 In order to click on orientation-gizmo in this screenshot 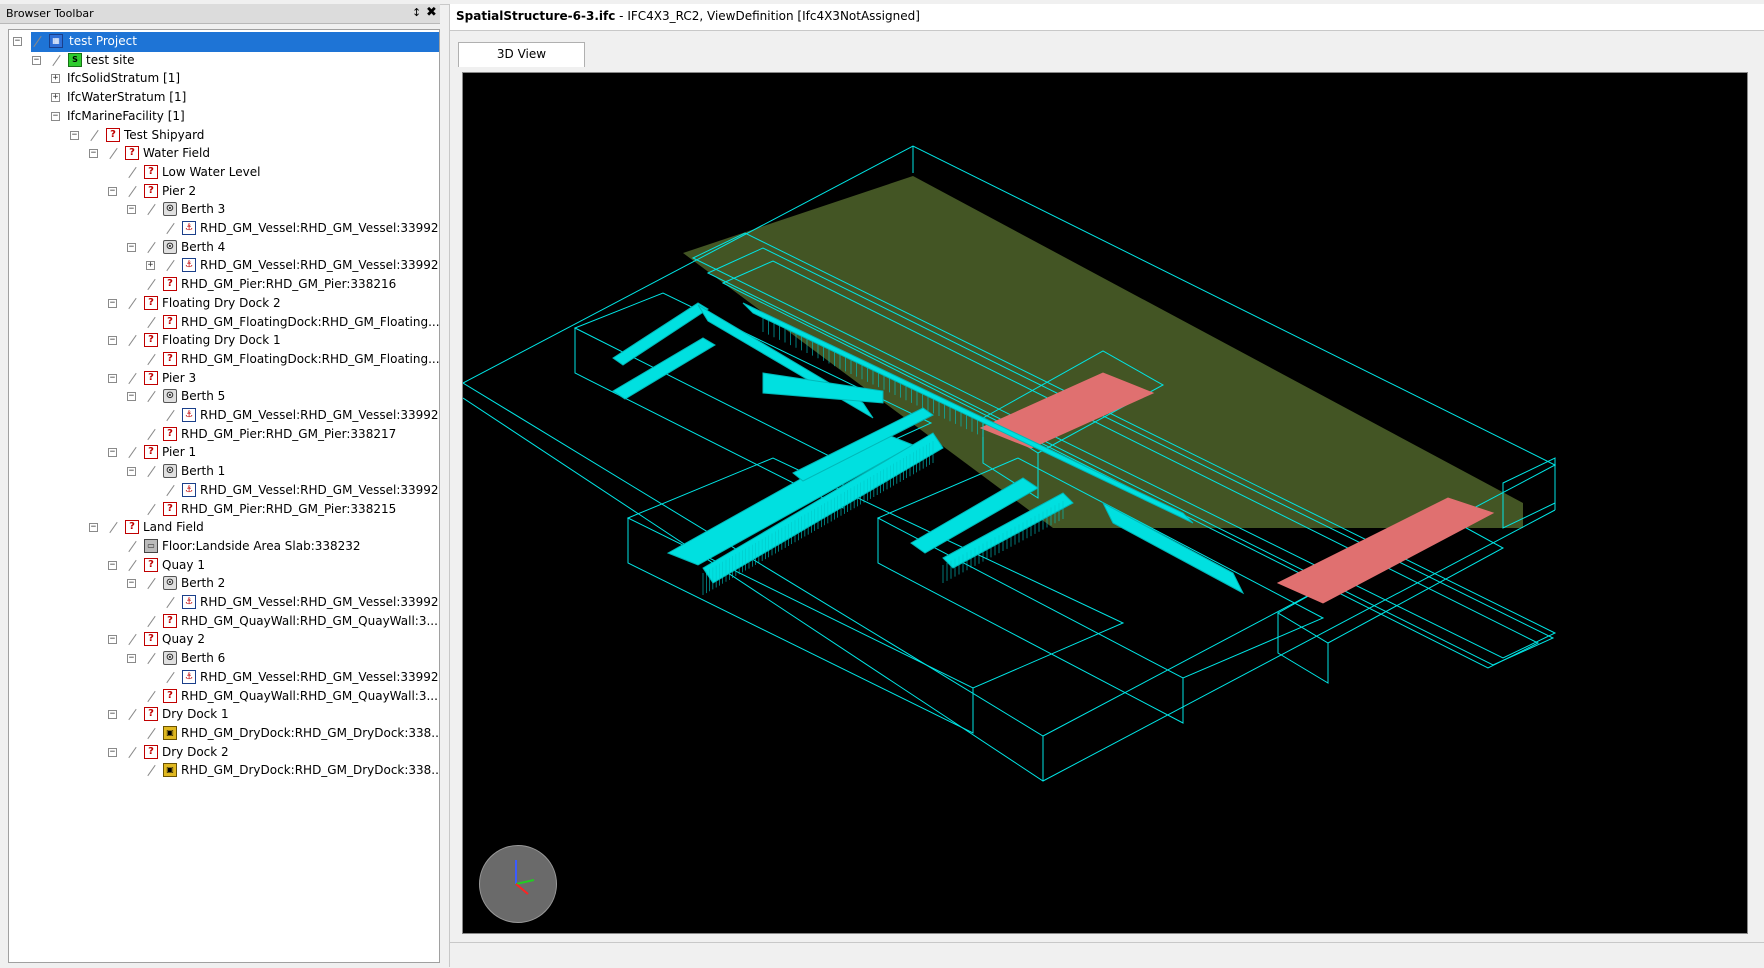, I will do `click(518, 884)`.